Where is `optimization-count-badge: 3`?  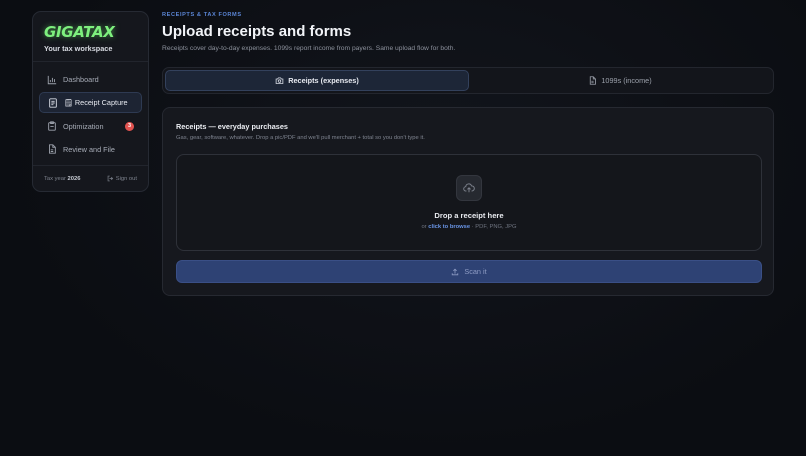 optimization-count-badge: 3 is located at coordinates (129, 126).